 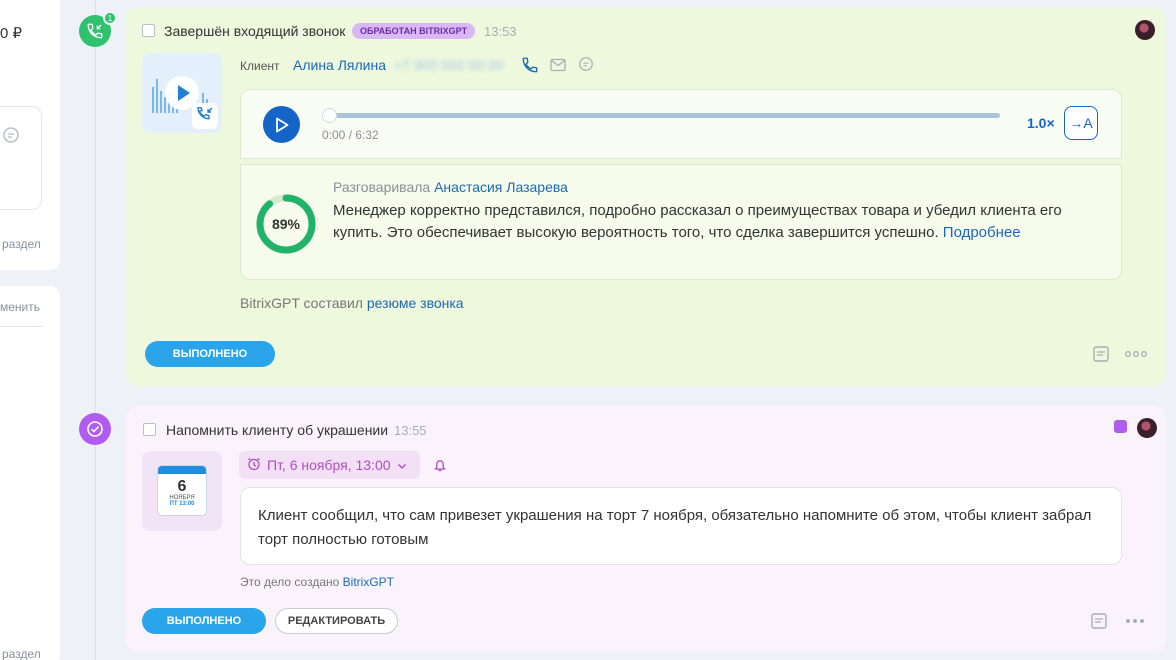 What do you see at coordinates (500, 31) in the screenshot?
I see `call-time: 13:53` at bounding box center [500, 31].